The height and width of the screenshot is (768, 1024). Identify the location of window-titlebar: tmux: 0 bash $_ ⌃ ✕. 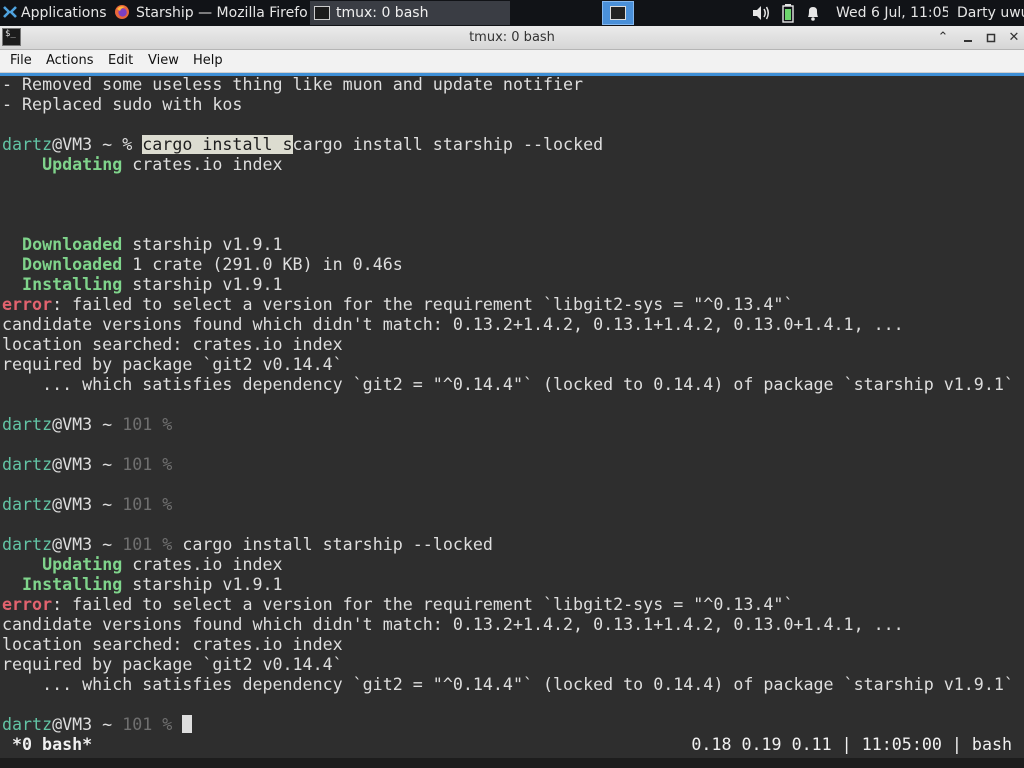
(512, 38).